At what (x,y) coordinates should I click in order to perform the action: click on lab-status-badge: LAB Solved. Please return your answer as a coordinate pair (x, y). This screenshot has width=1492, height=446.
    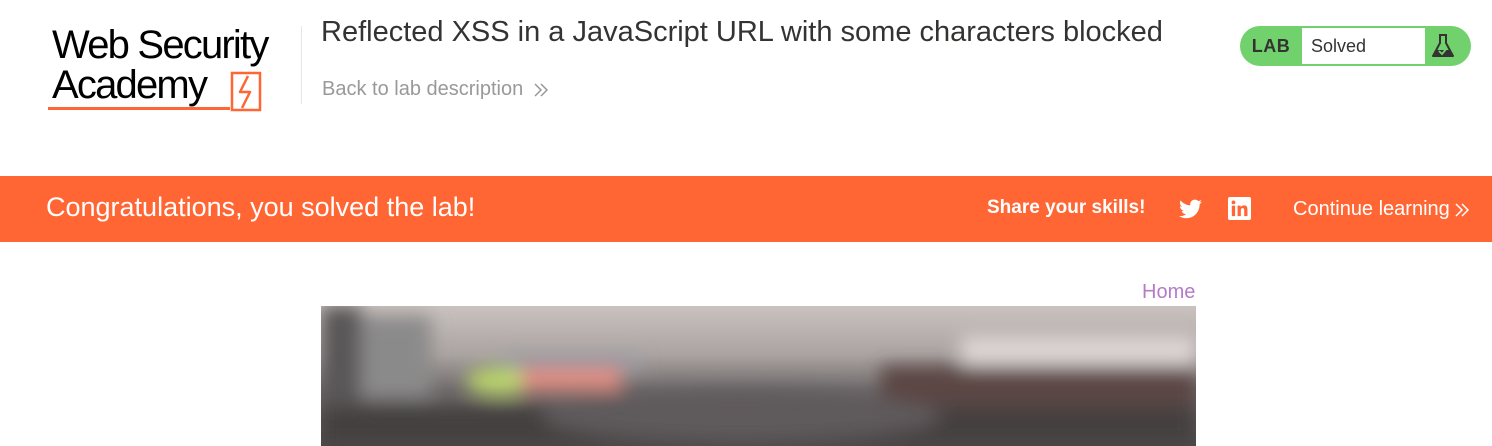
    Looking at the image, I should click on (1355, 46).